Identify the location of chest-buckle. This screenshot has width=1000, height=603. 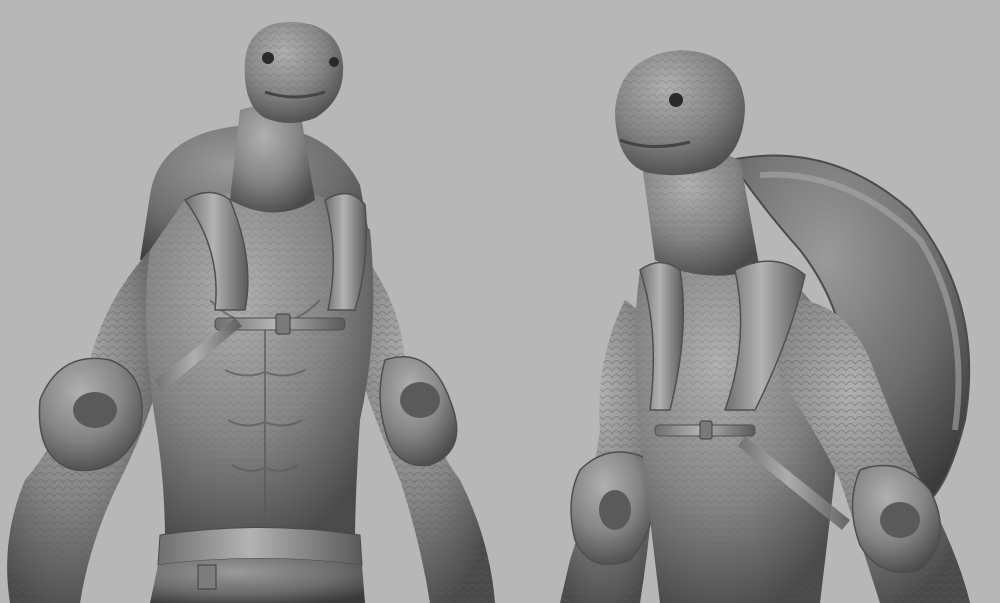
(283, 324).